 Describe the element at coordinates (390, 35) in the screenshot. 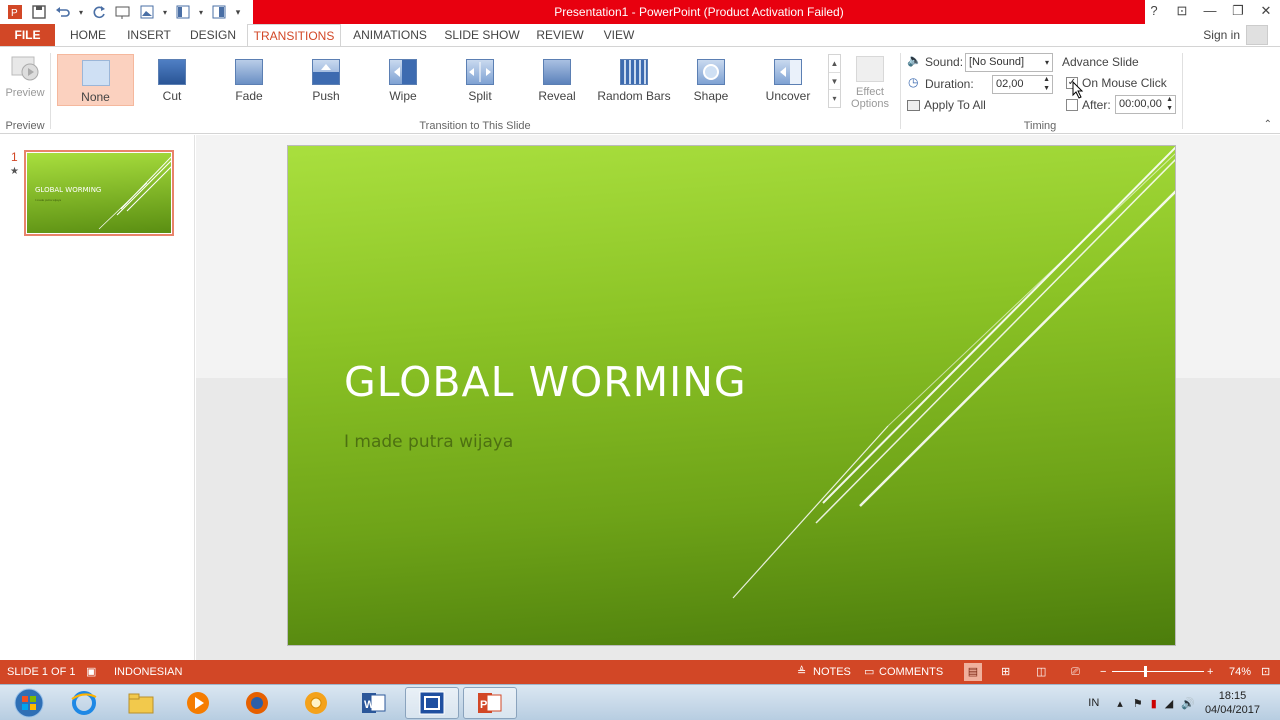

I see `tab-animations: ANIMATIONS` at that location.